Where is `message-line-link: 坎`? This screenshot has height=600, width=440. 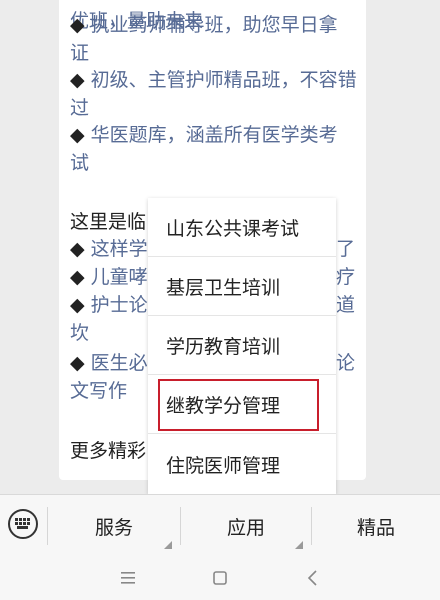
message-line-link: 坎 is located at coordinates (79, 333).